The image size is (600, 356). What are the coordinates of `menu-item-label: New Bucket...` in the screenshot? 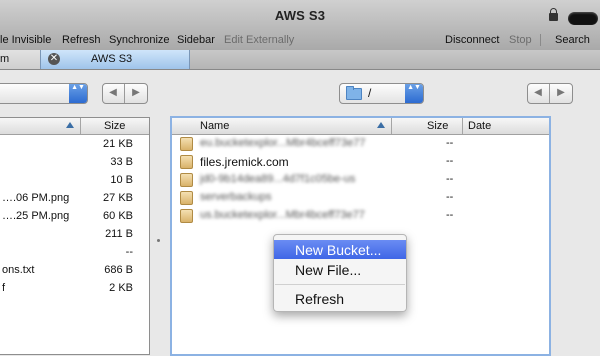 It's located at (338, 250).